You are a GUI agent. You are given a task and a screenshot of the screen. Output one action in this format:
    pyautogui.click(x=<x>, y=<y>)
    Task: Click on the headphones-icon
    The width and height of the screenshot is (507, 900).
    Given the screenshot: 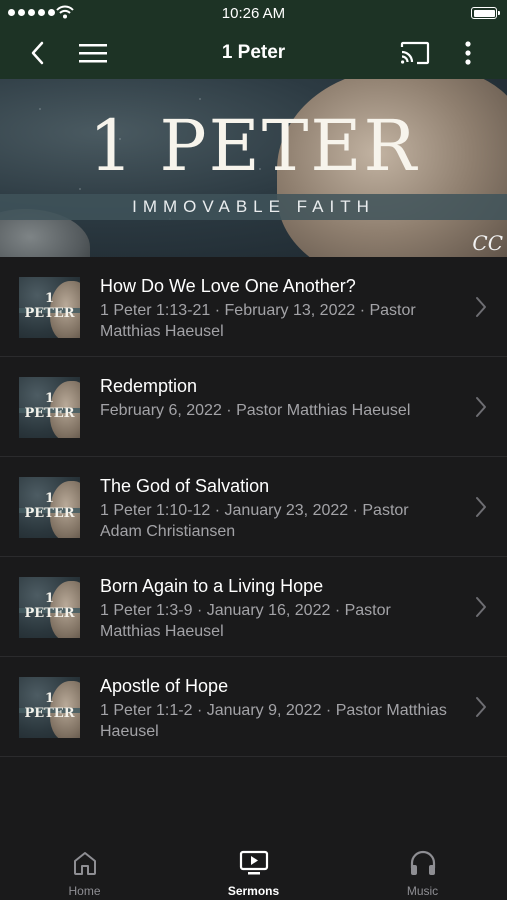 What is the action you would take?
    pyautogui.click(x=422, y=862)
    